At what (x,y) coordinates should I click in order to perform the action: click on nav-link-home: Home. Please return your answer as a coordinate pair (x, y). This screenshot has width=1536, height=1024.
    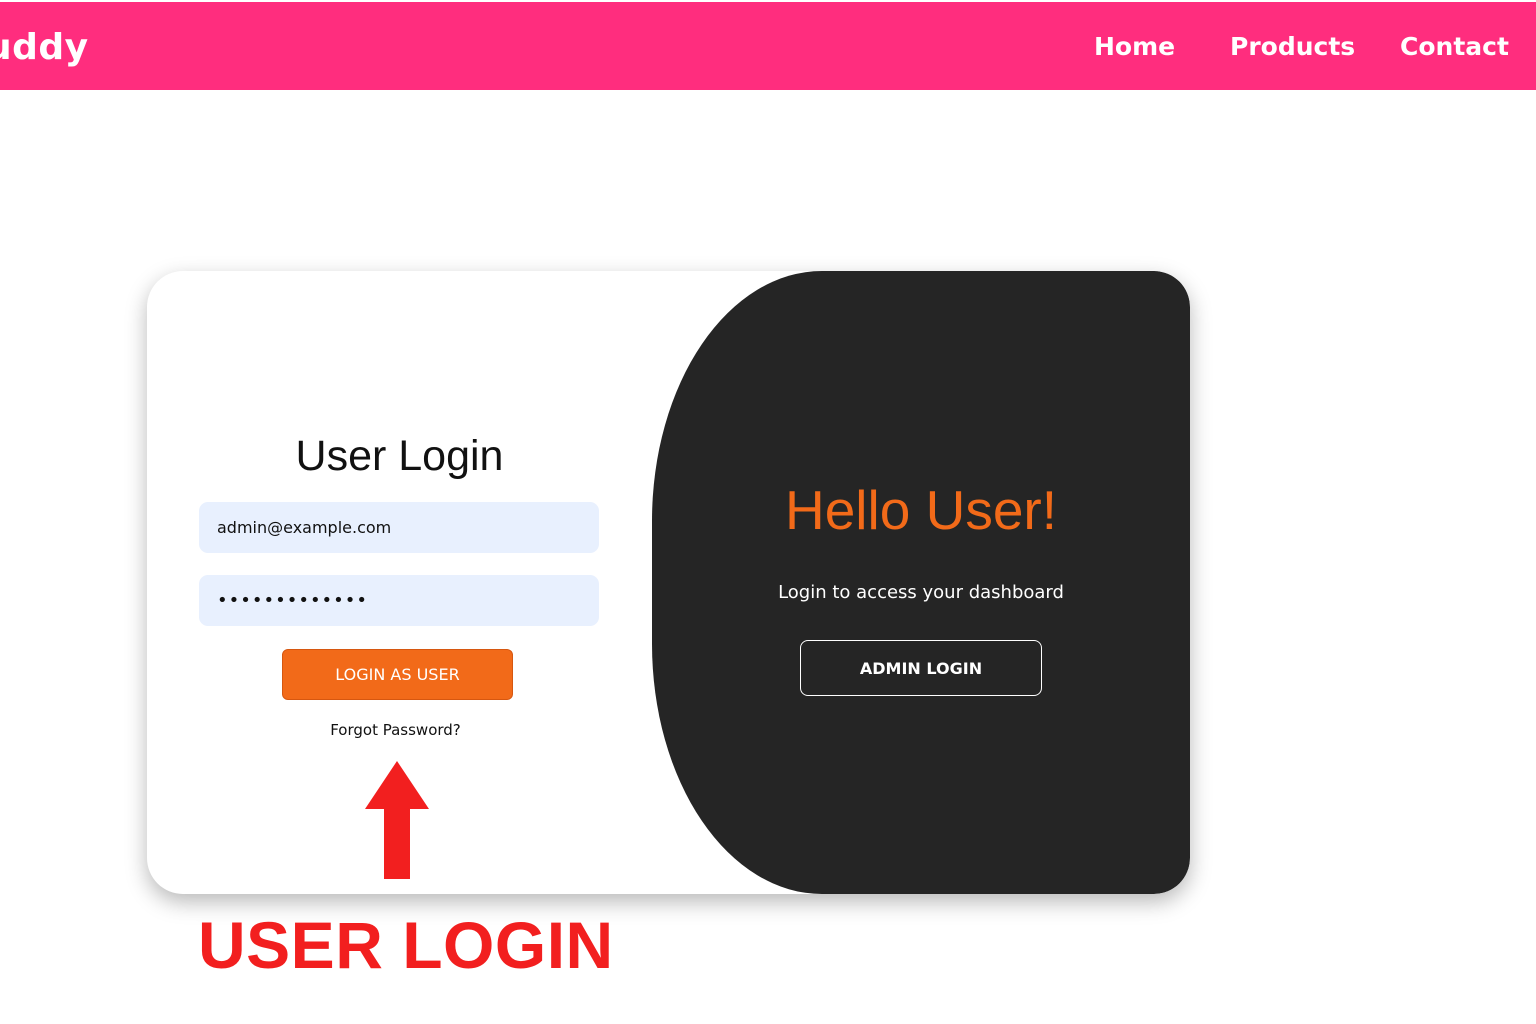
    Looking at the image, I should click on (1134, 47).